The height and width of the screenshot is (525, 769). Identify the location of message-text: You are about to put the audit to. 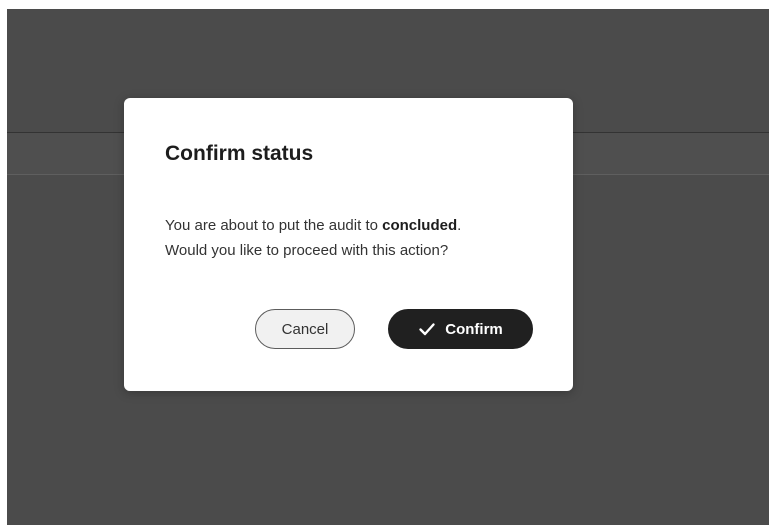
(274, 225).